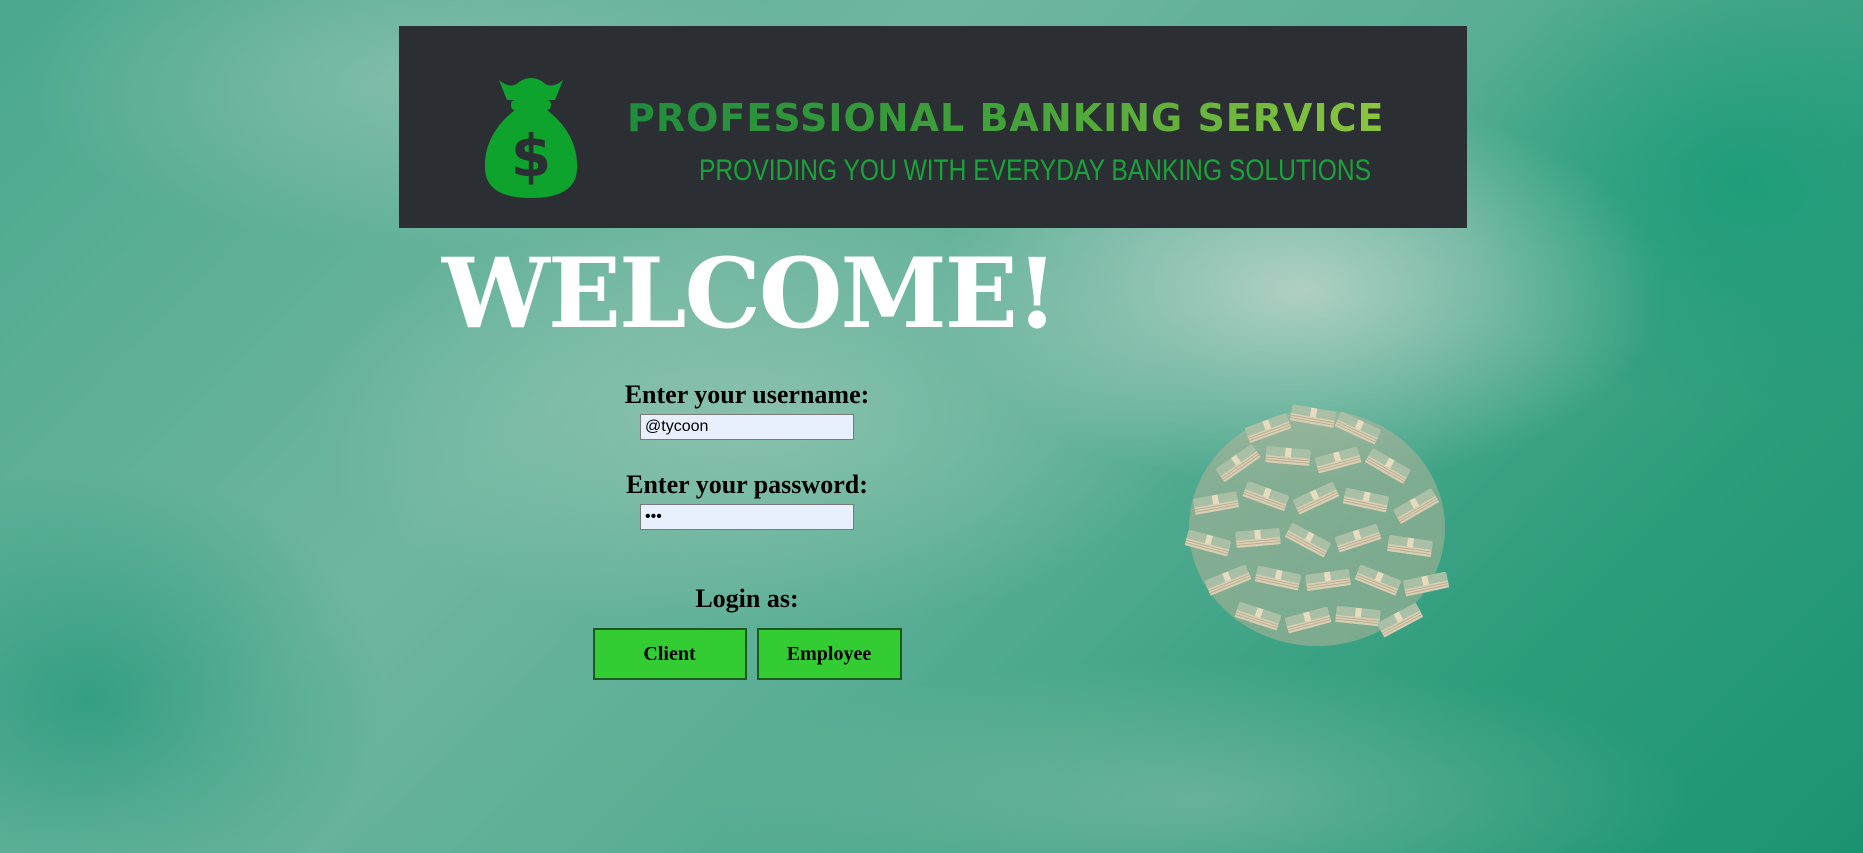 This screenshot has height=853, width=1863. I want to click on username-field-wrapper, so click(747, 427).